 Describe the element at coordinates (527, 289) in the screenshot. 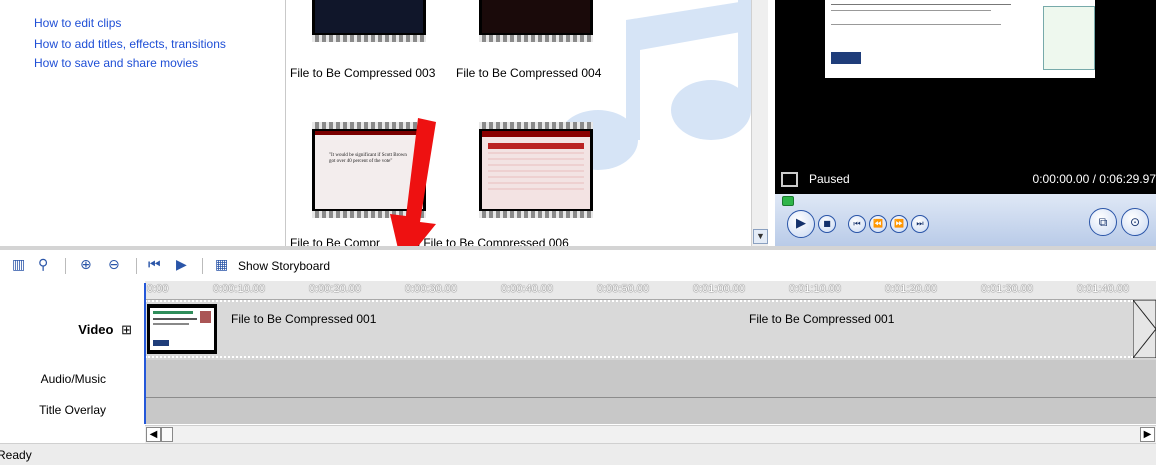

I see `ruler-tick: 0:00:40.00` at that location.